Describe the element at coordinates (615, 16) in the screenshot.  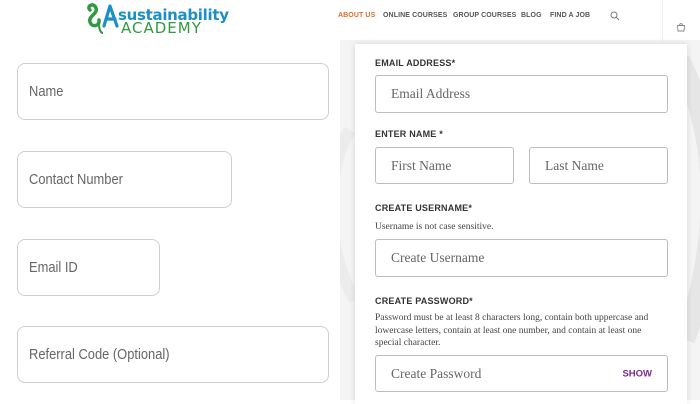
I see `search-icon` at that location.